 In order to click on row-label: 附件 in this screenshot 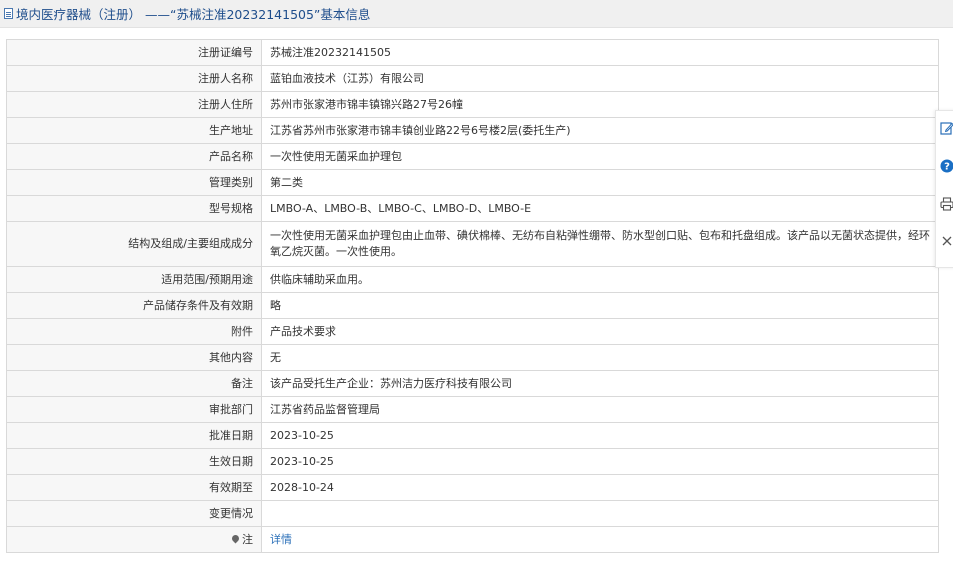, I will do `click(134, 331)`.